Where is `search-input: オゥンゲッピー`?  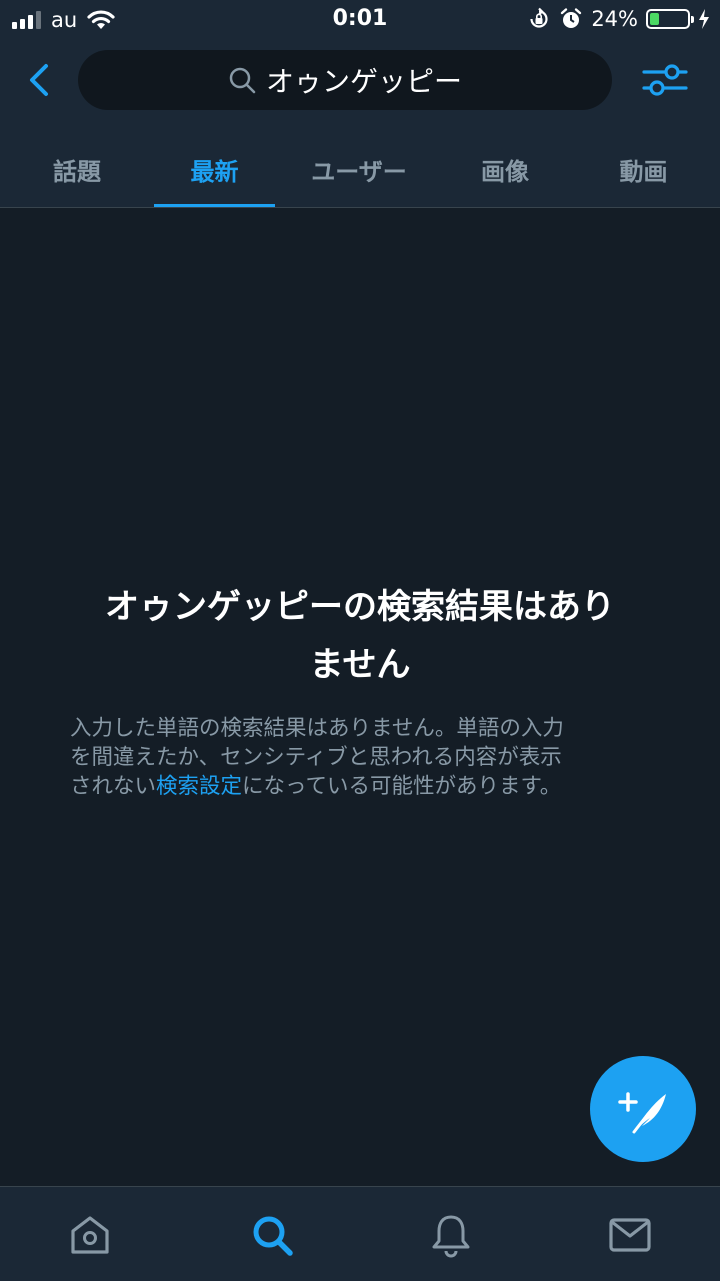 search-input: オゥンゲッピー is located at coordinates (345, 80).